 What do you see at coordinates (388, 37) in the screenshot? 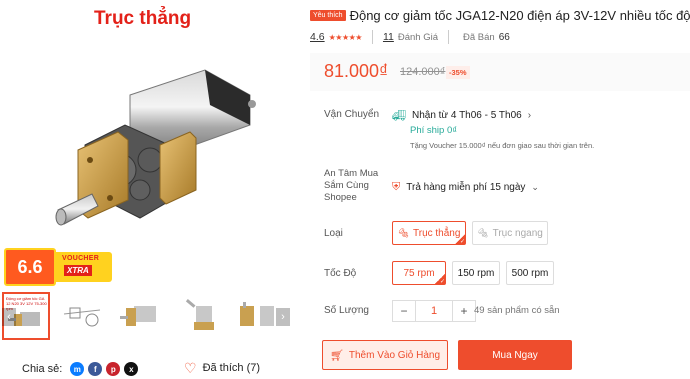
I see `review-count: 11` at bounding box center [388, 37].